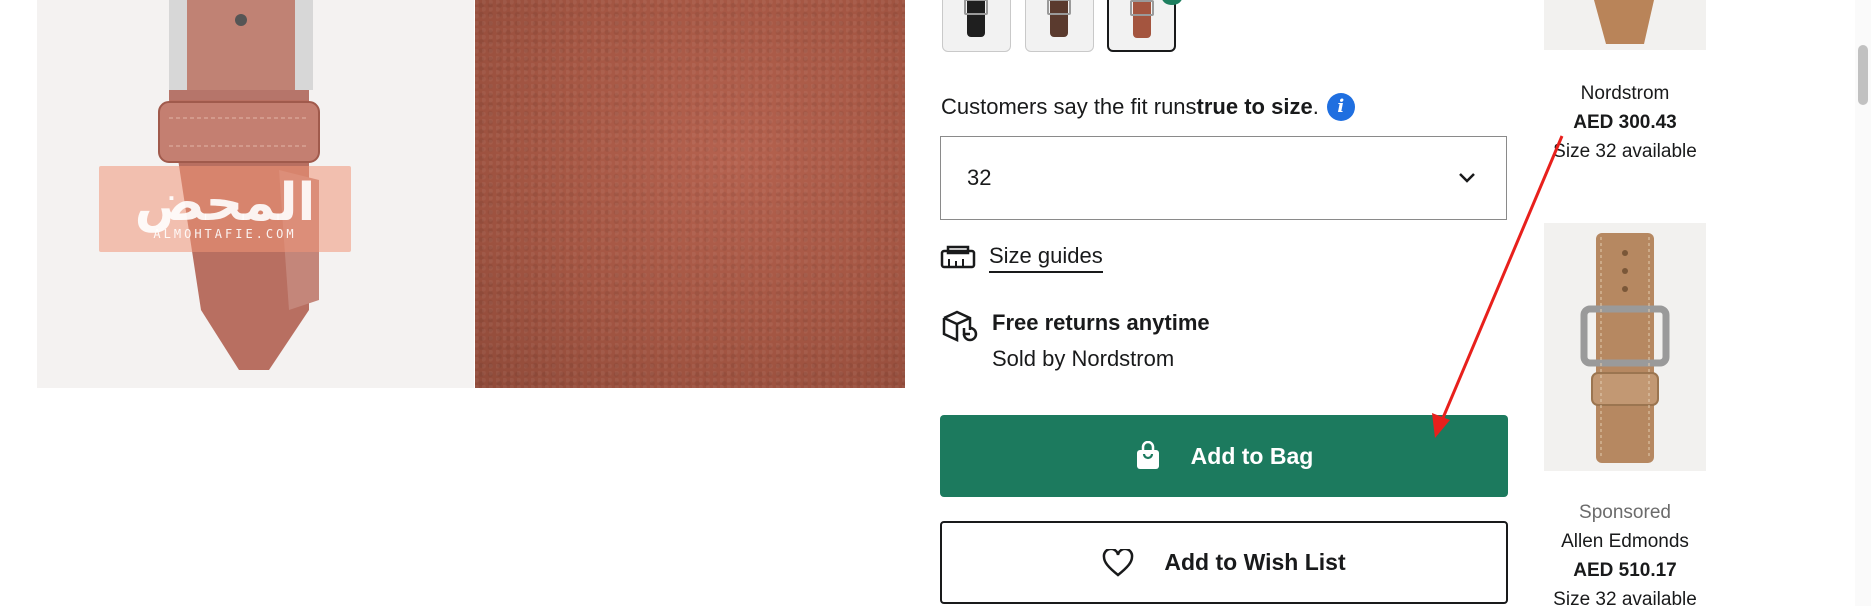  I want to click on ruler-icon, so click(958, 257).